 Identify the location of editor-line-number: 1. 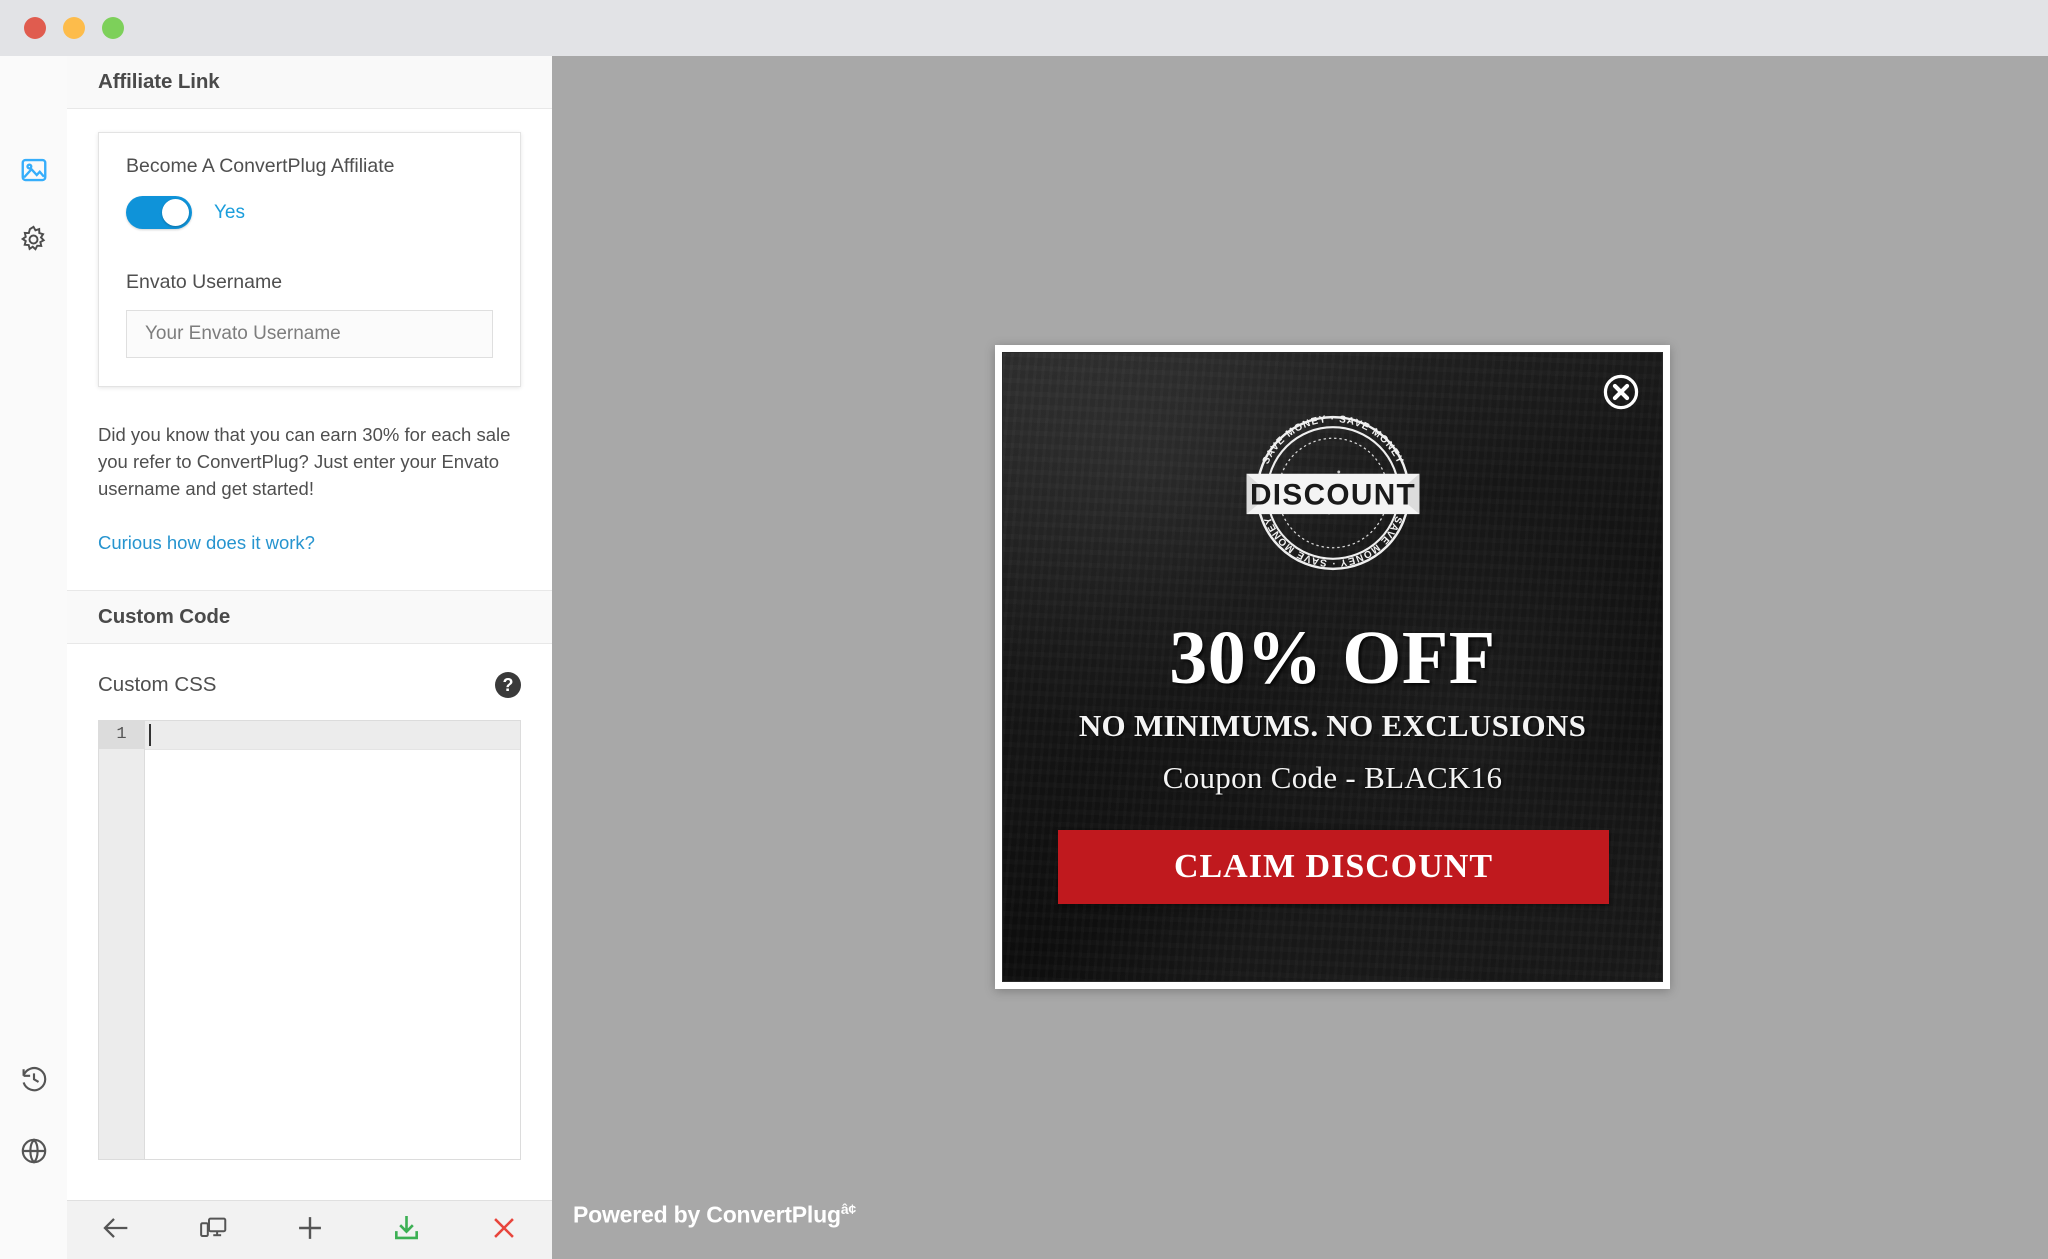
(121, 735).